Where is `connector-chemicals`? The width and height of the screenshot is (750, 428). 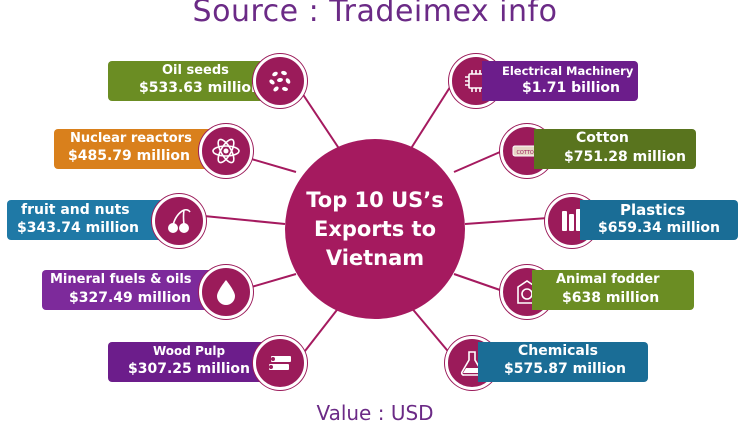
connector-chemicals is located at coordinates (431, 331).